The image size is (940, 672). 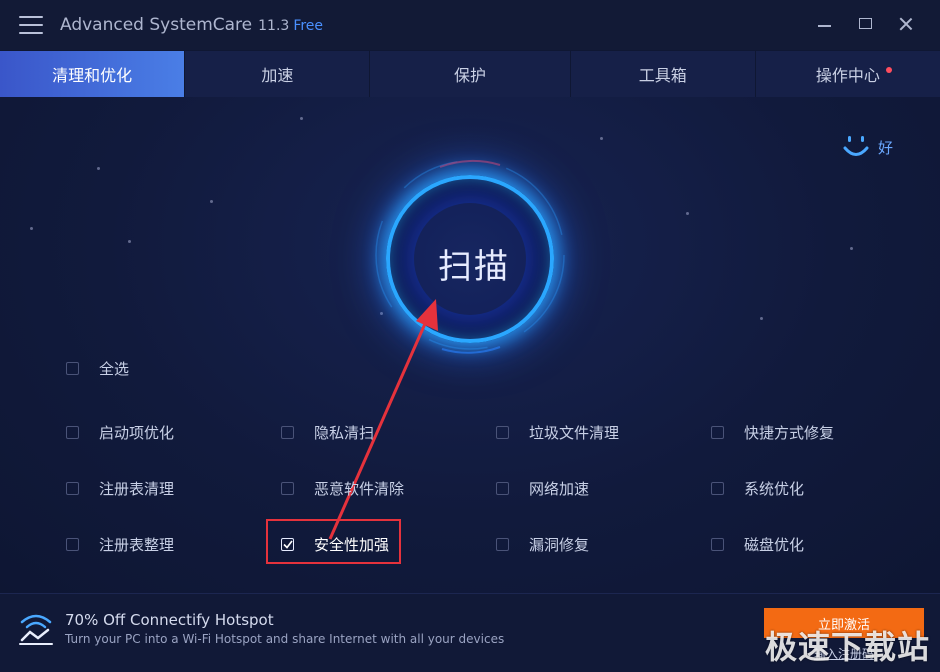 What do you see at coordinates (888, 70) in the screenshot?
I see `notification-dot` at bounding box center [888, 70].